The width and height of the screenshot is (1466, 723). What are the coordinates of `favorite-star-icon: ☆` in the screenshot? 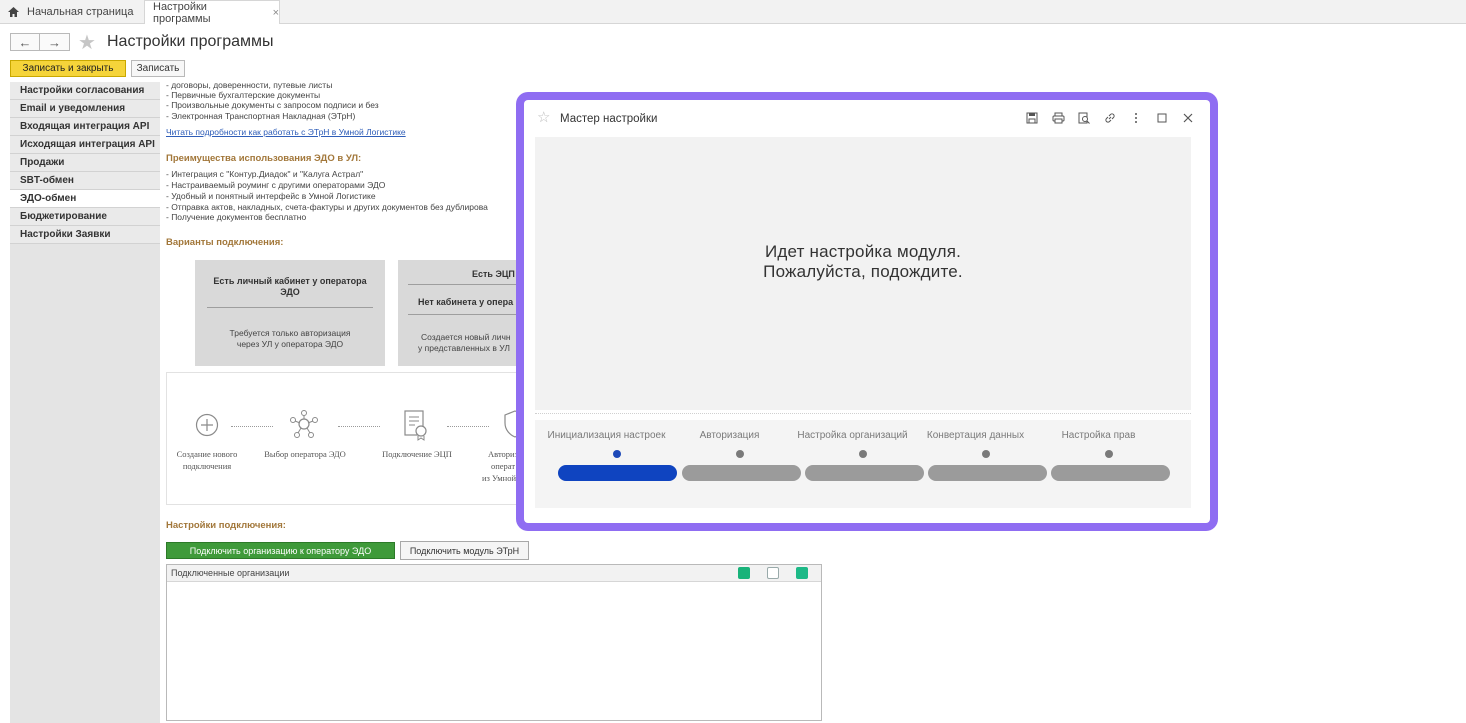 It's located at (543, 117).